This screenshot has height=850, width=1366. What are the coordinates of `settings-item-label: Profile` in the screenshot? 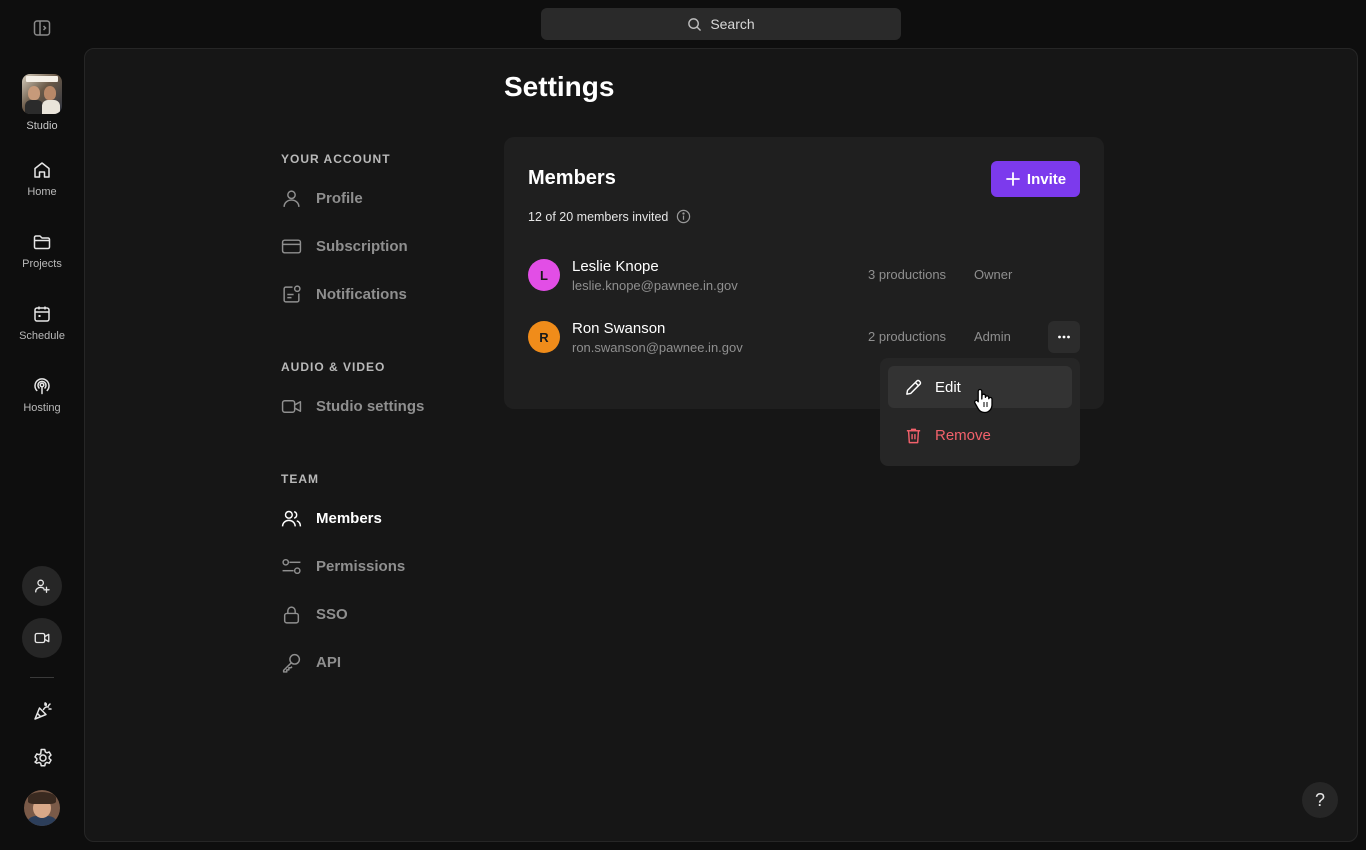 It's located at (339, 198).